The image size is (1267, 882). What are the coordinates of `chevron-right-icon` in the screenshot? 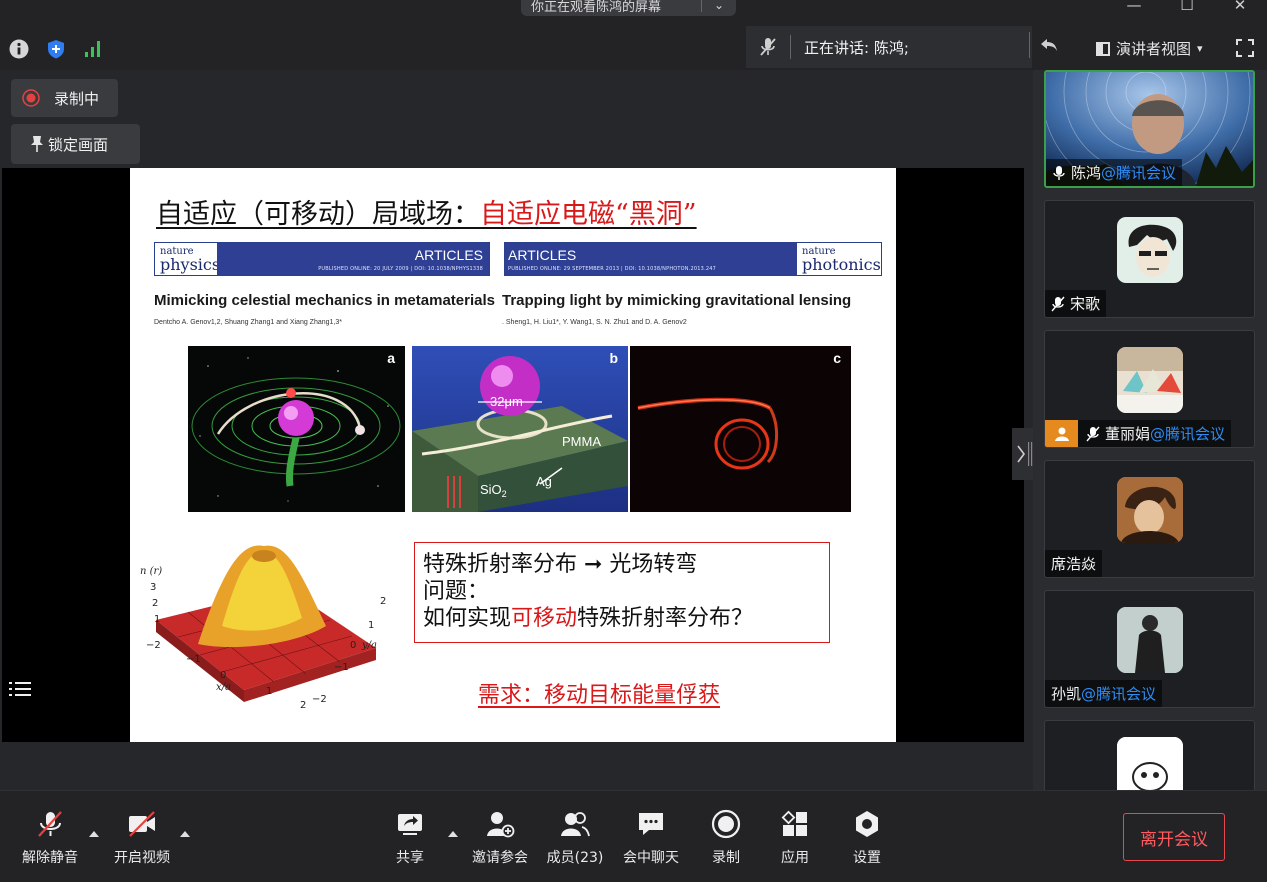 It's located at (1025, 454).